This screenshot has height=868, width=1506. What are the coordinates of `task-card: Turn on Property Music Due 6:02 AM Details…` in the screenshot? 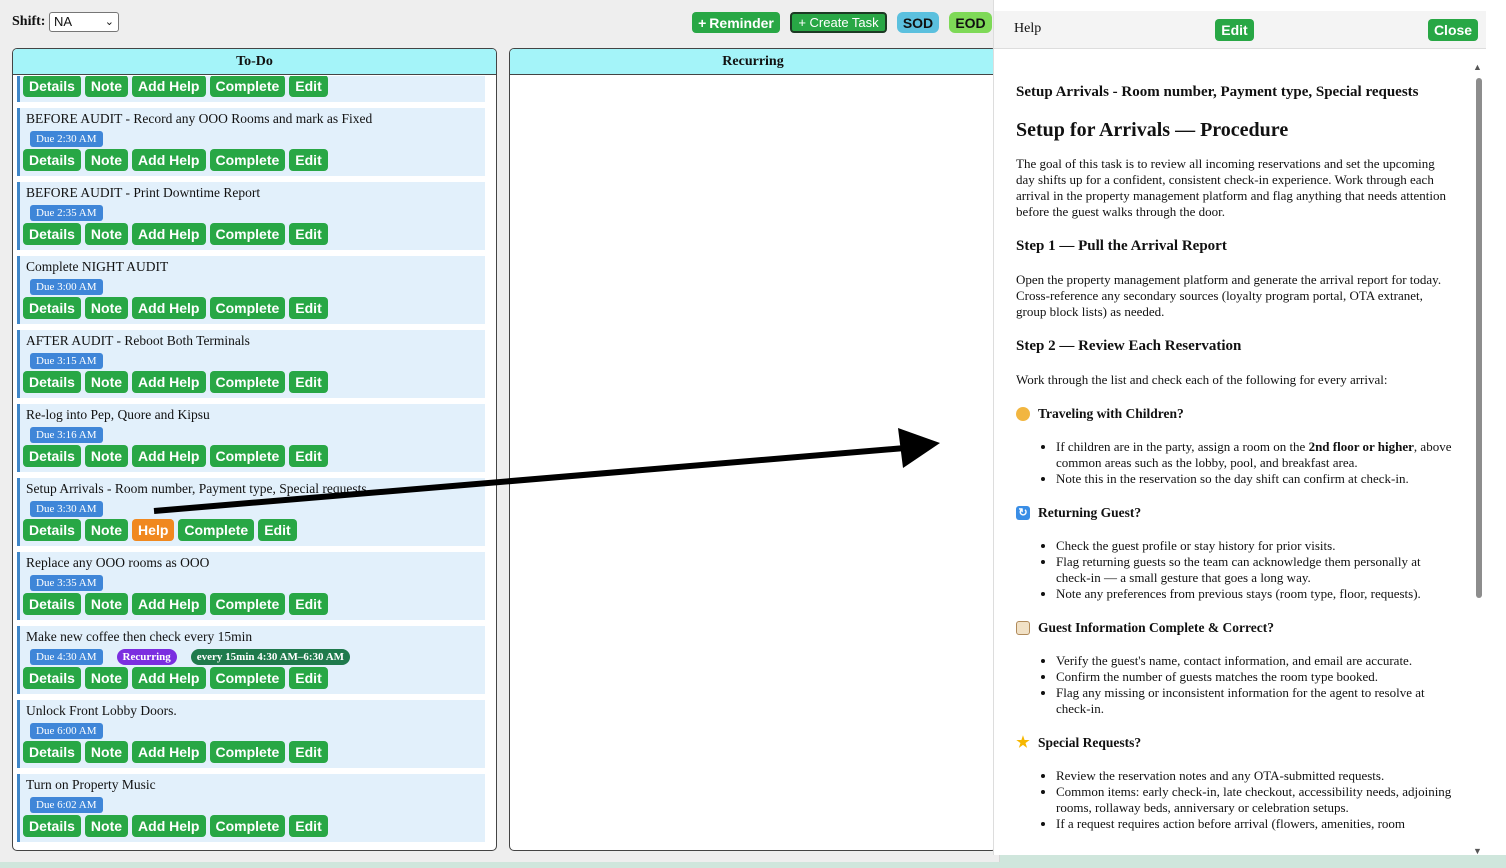 It's located at (251, 808).